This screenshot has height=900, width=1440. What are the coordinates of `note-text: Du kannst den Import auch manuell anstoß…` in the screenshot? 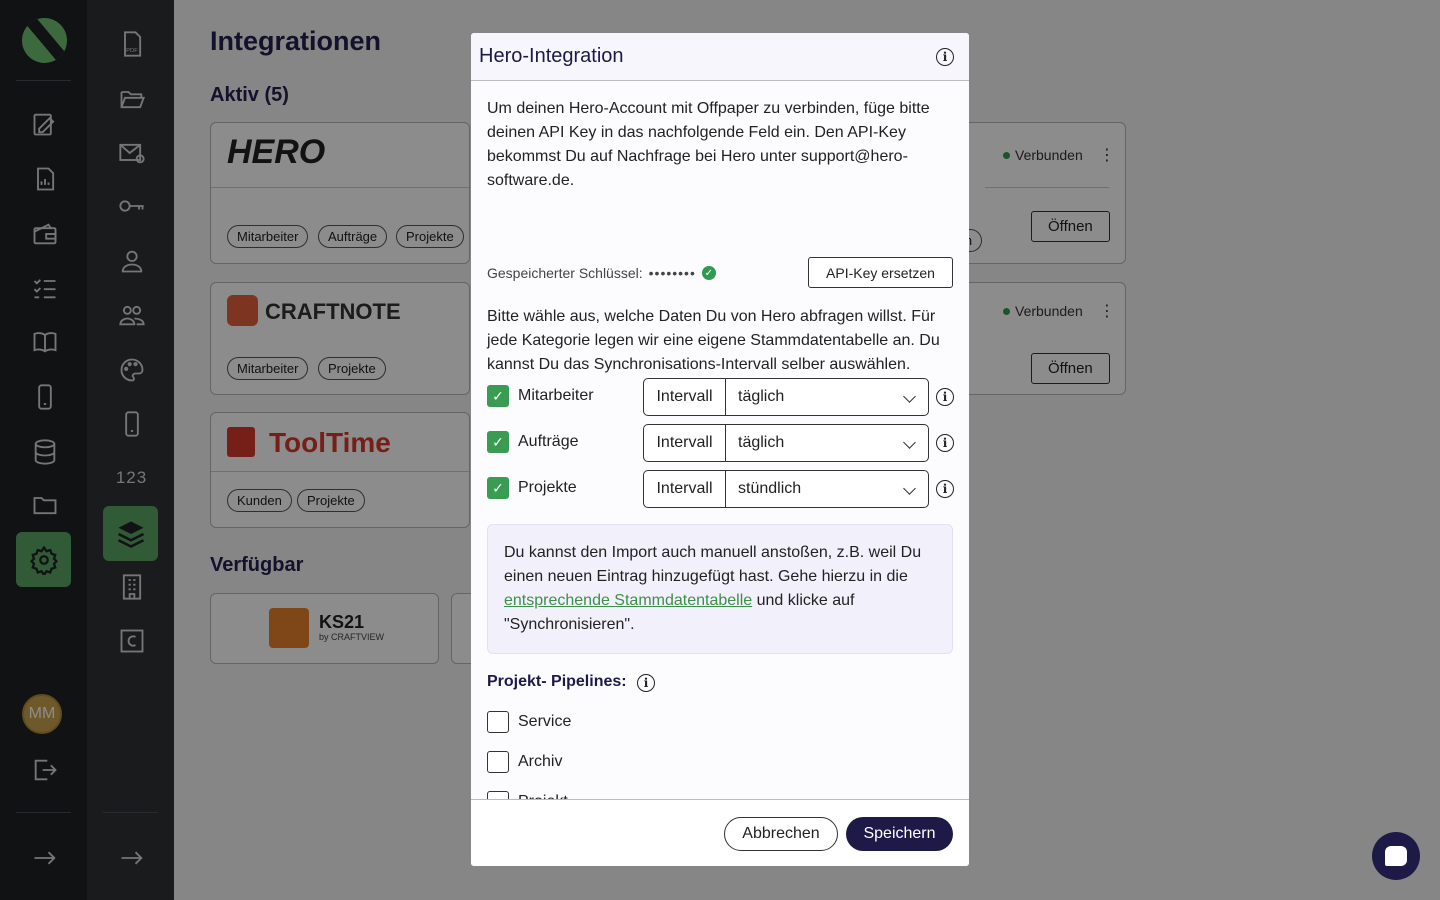 It's located at (713, 564).